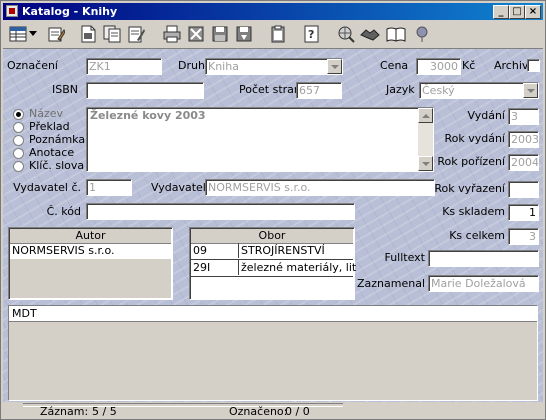 This screenshot has height=420, width=546. I want to click on archiv-checkbox, so click(533, 65).